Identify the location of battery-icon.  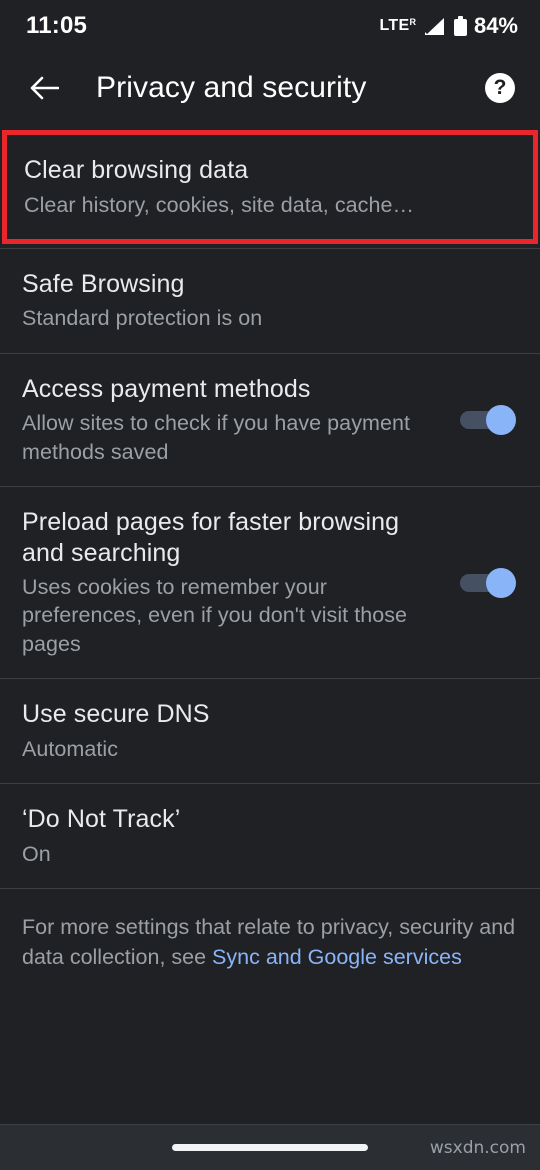
(460, 26).